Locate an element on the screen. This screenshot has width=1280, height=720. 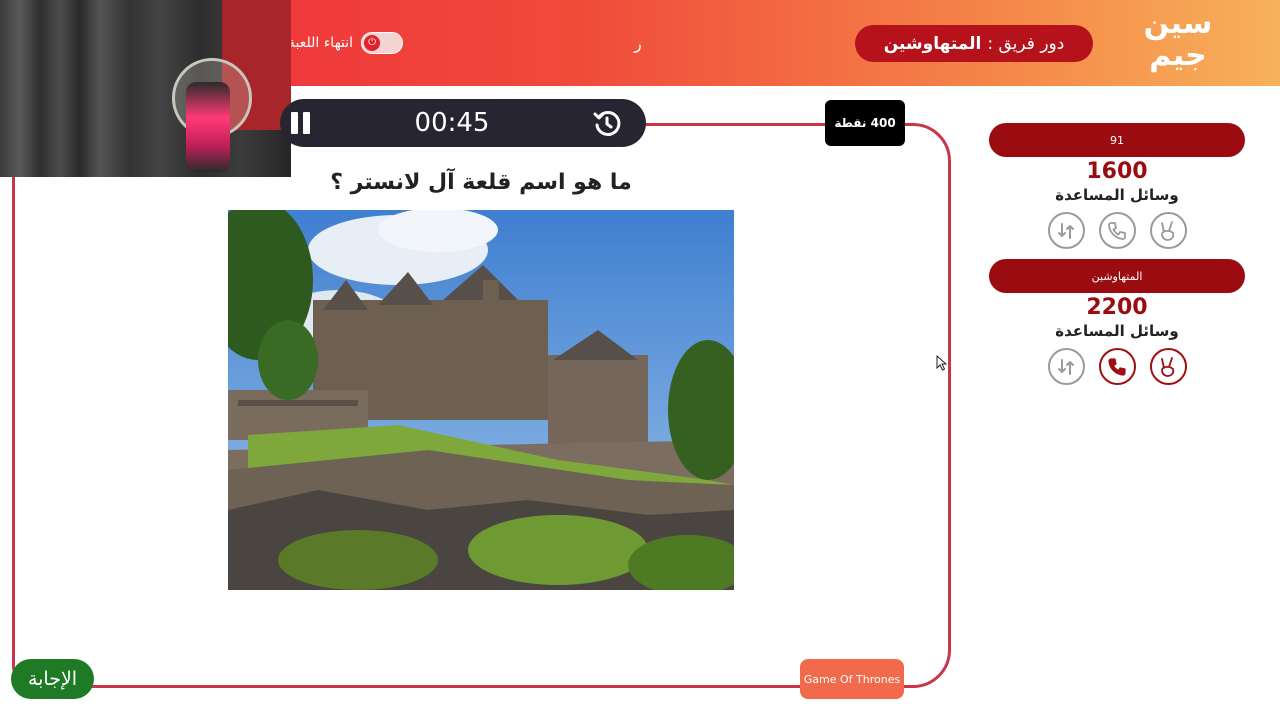
team-panel-1: 91 1600 وسائل المساعدة is located at coordinates (1117, 186).